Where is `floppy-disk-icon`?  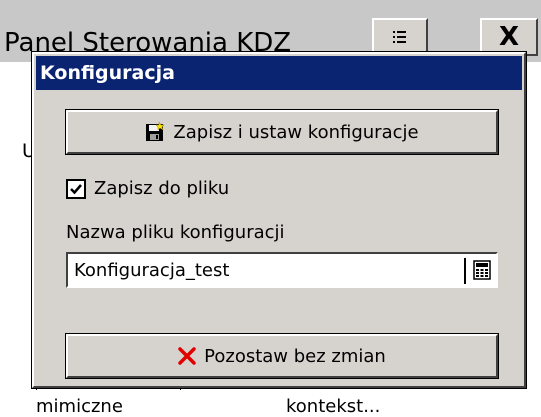 floppy-disk-icon is located at coordinates (156, 131).